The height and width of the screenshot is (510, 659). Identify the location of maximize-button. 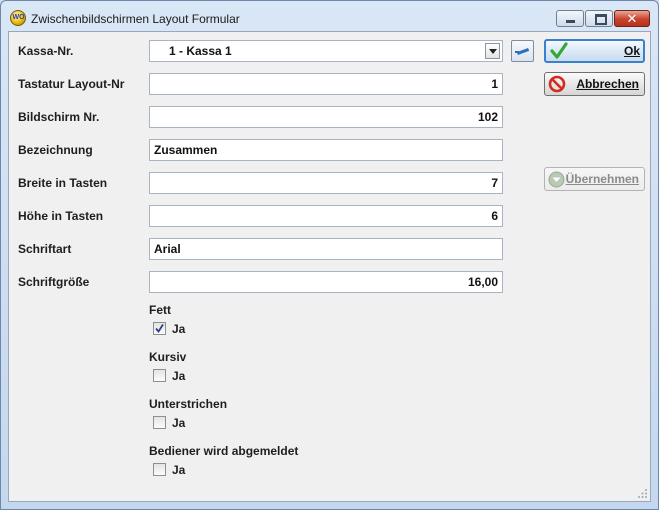
(599, 18).